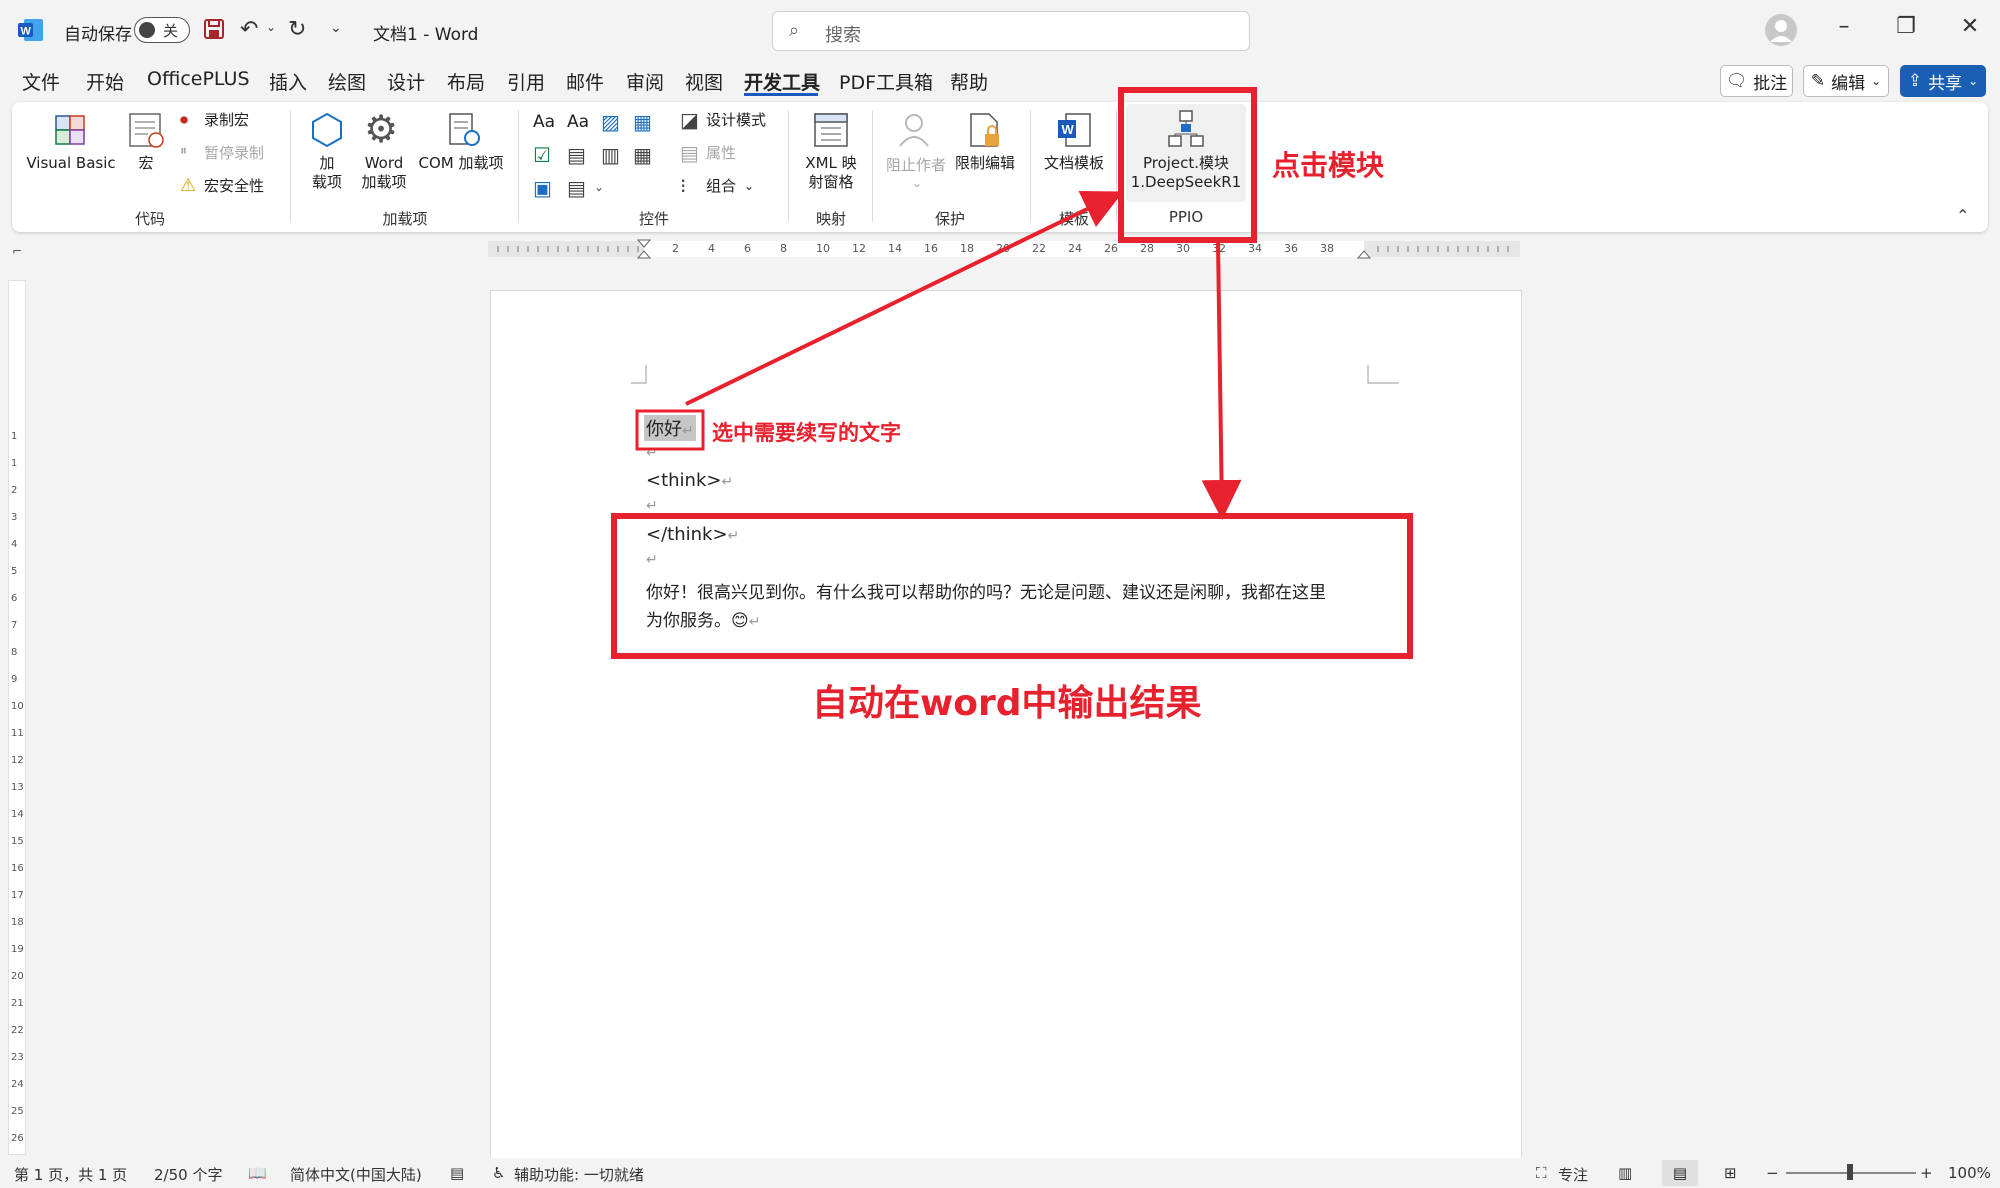  I want to click on annotation-click-module: 点击模块, so click(1328, 165).